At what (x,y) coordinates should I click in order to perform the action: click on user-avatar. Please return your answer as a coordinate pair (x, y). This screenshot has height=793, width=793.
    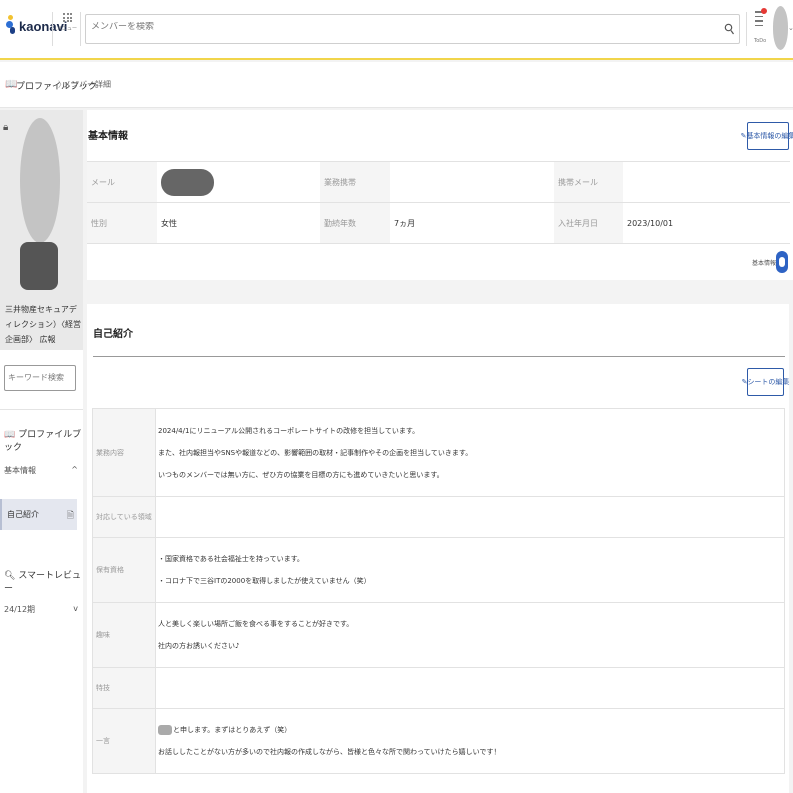
    Looking at the image, I should click on (780, 28).